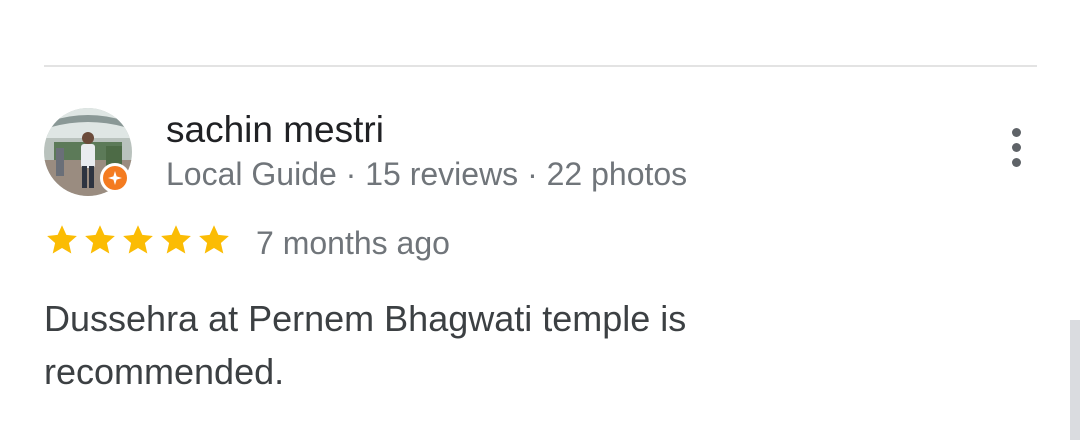 This screenshot has width=1080, height=440. Describe the element at coordinates (115, 178) in the screenshot. I see `local-guide-badge-icon` at that location.